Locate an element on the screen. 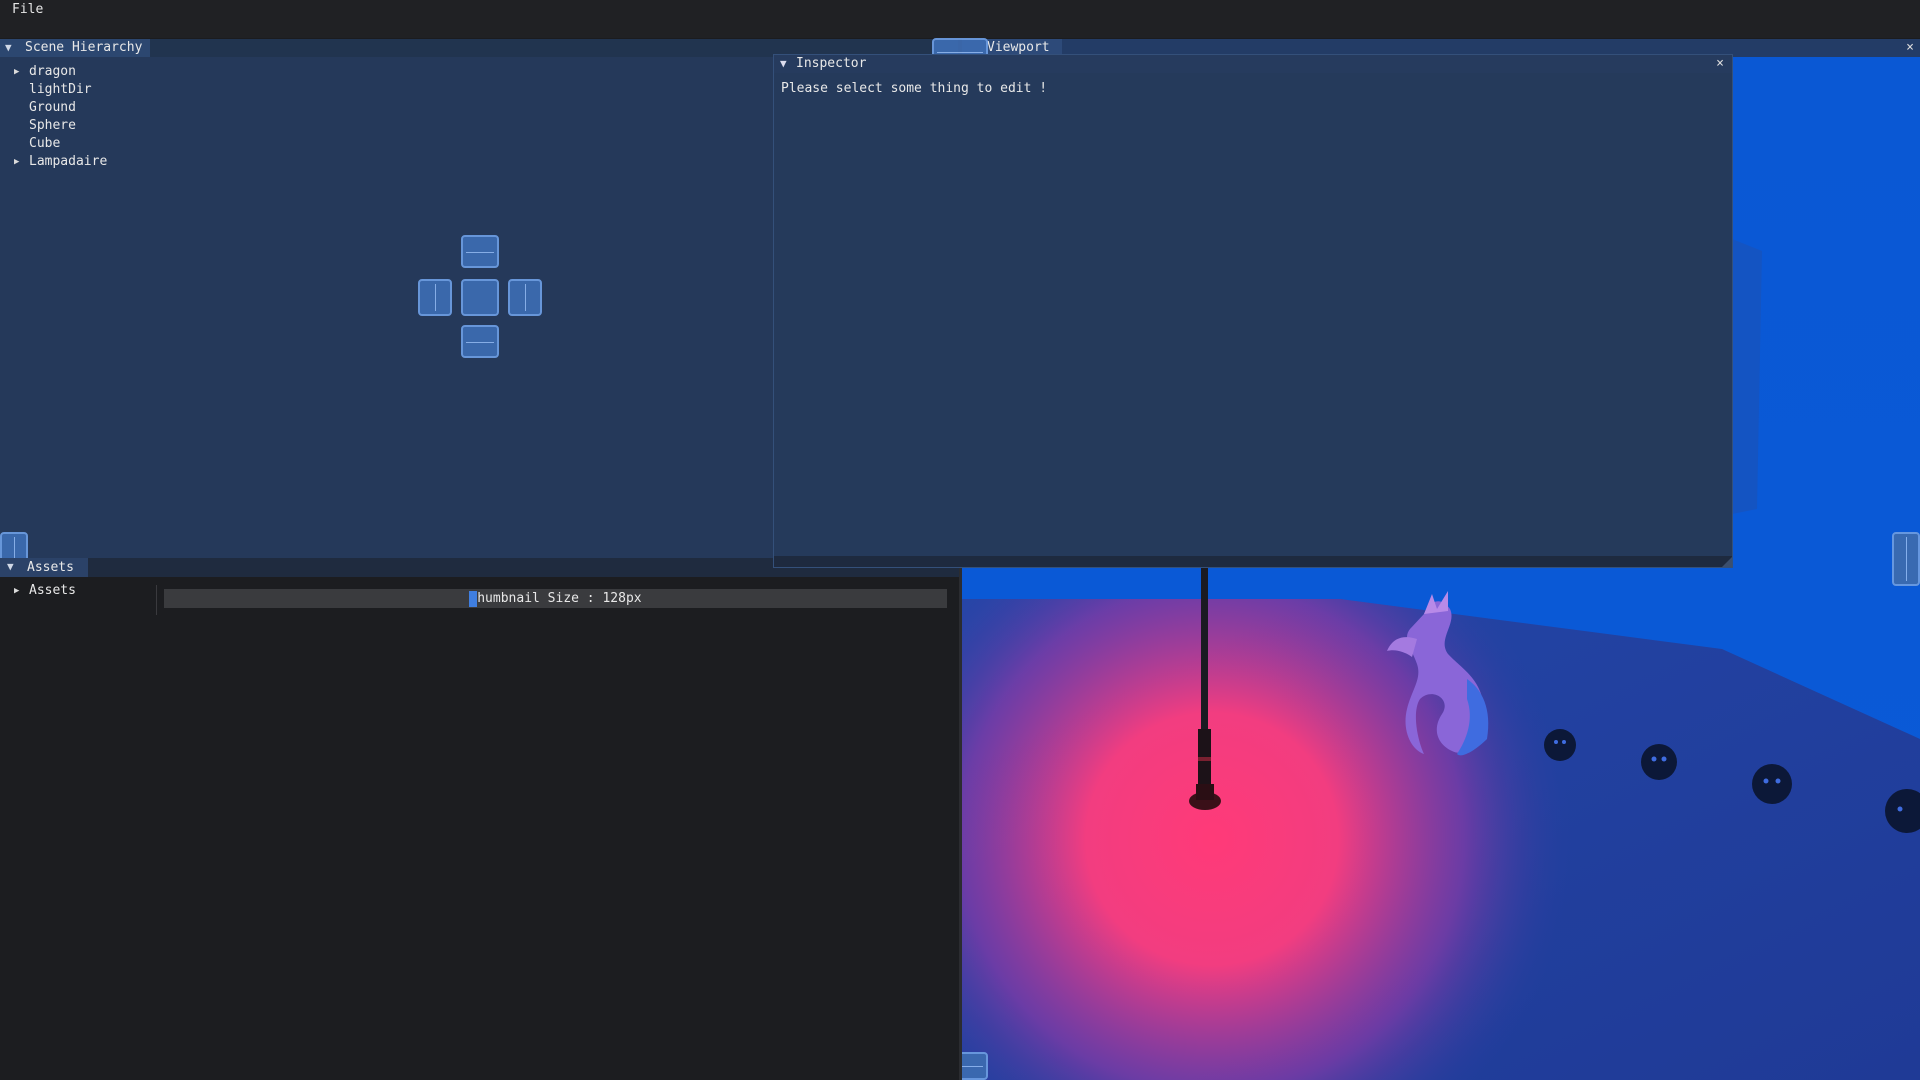 Image resolution: width=1920 pixels, height=1080 pixels. inspector-close-icon: × is located at coordinates (1720, 64).